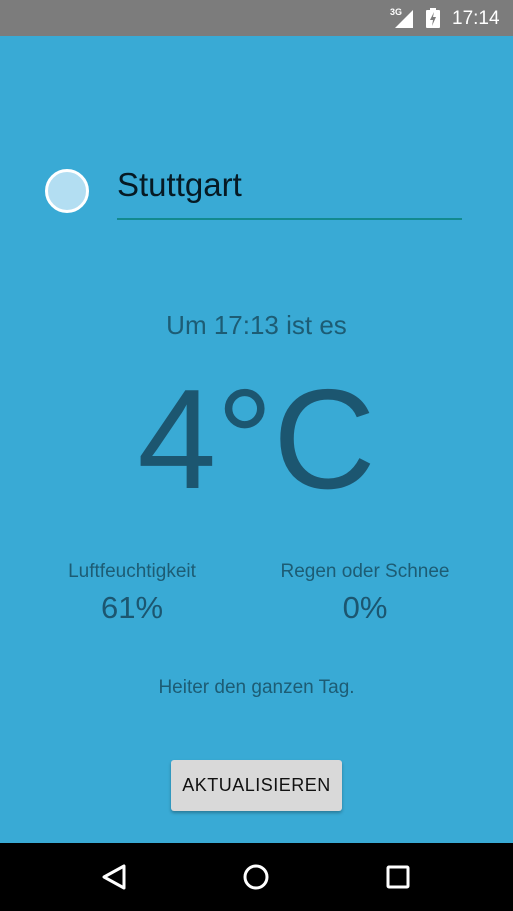 Image resolution: width=513 pixels, height=911 pixels. I want to click on status-bar: 3G 17:14, so click(256, 18).